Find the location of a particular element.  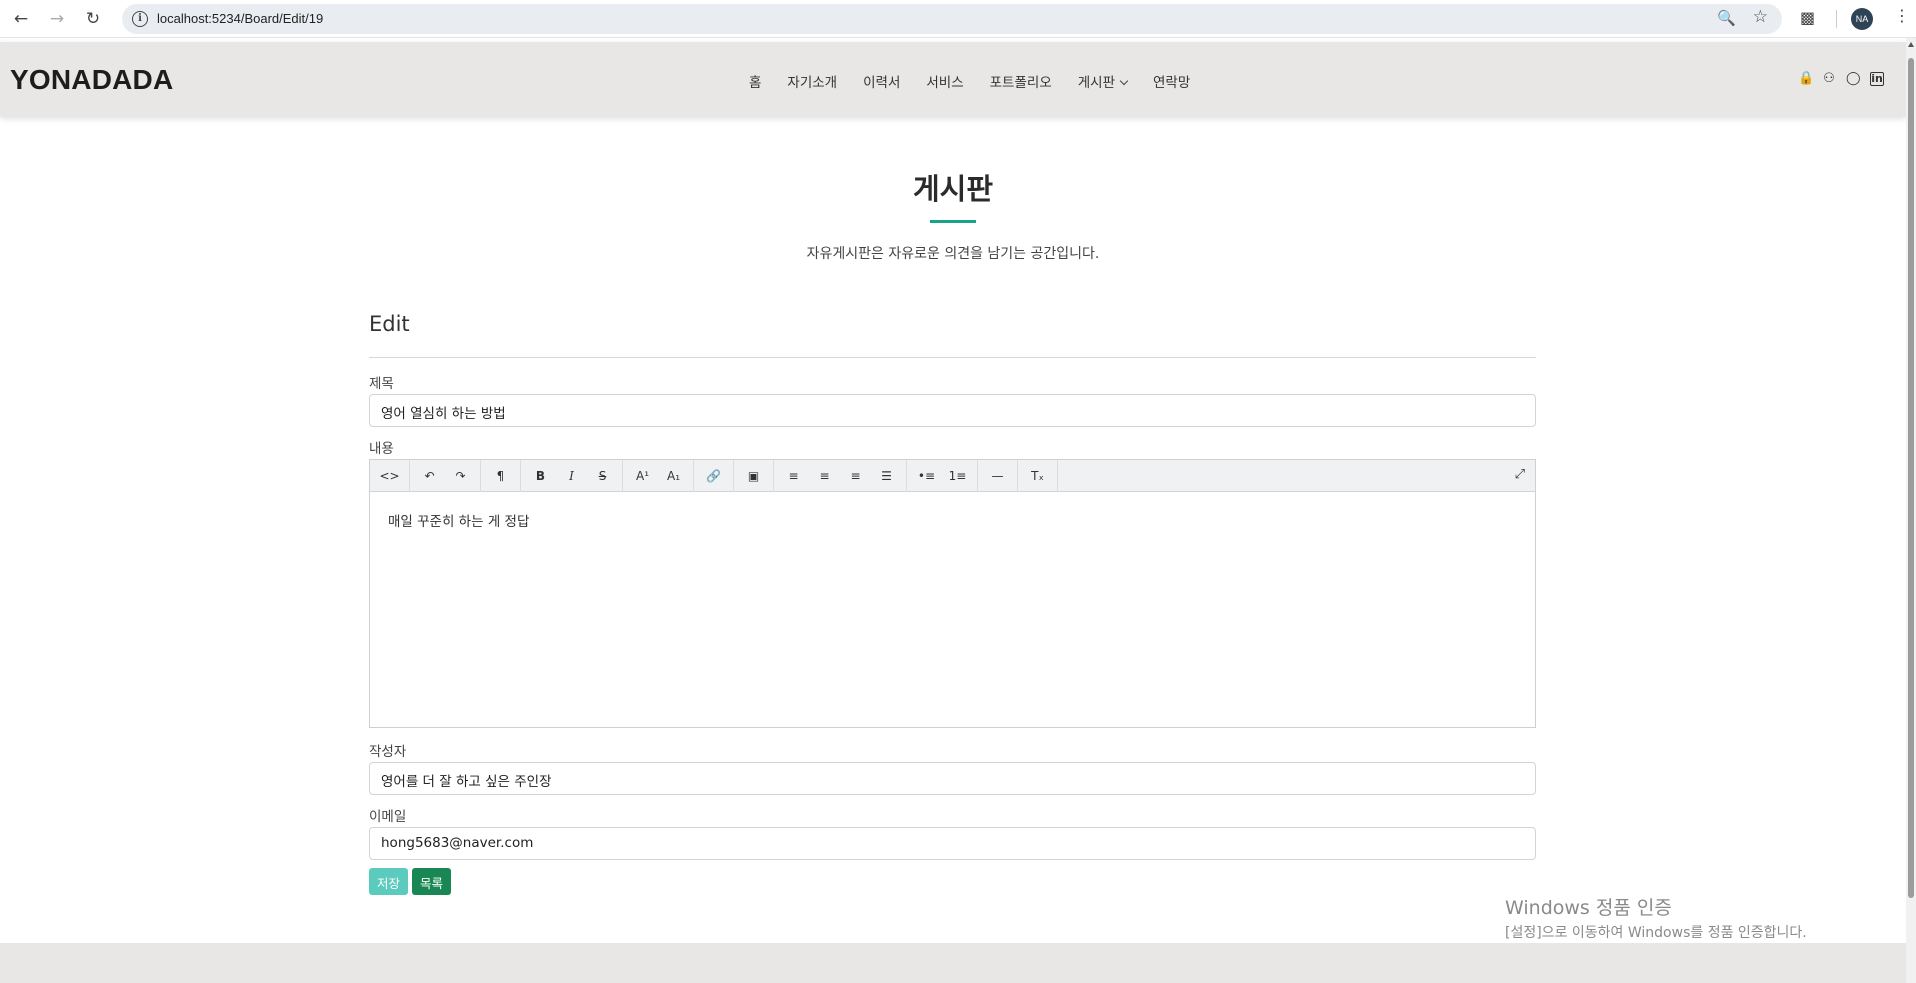

main-nav: 홈 자기소개 이력서 서비스 포트폴리오 게시판 연락망 is located at coordinates (982, 81).